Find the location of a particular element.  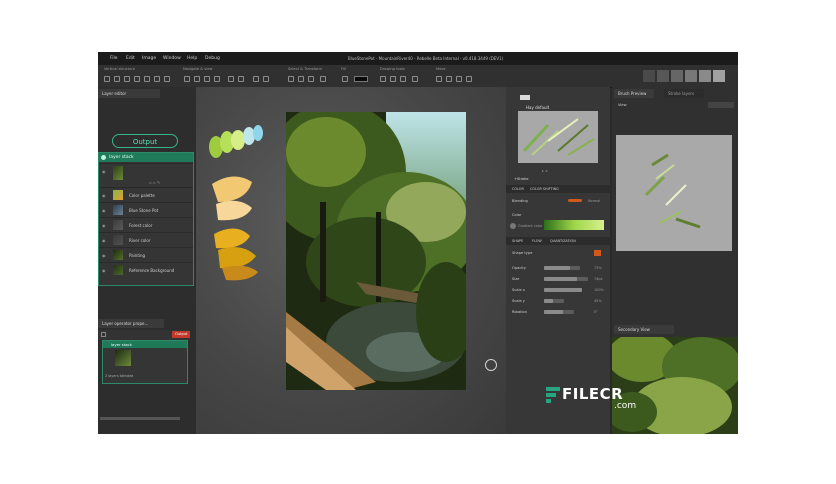

select-icon is located at coordinates (291, 79).